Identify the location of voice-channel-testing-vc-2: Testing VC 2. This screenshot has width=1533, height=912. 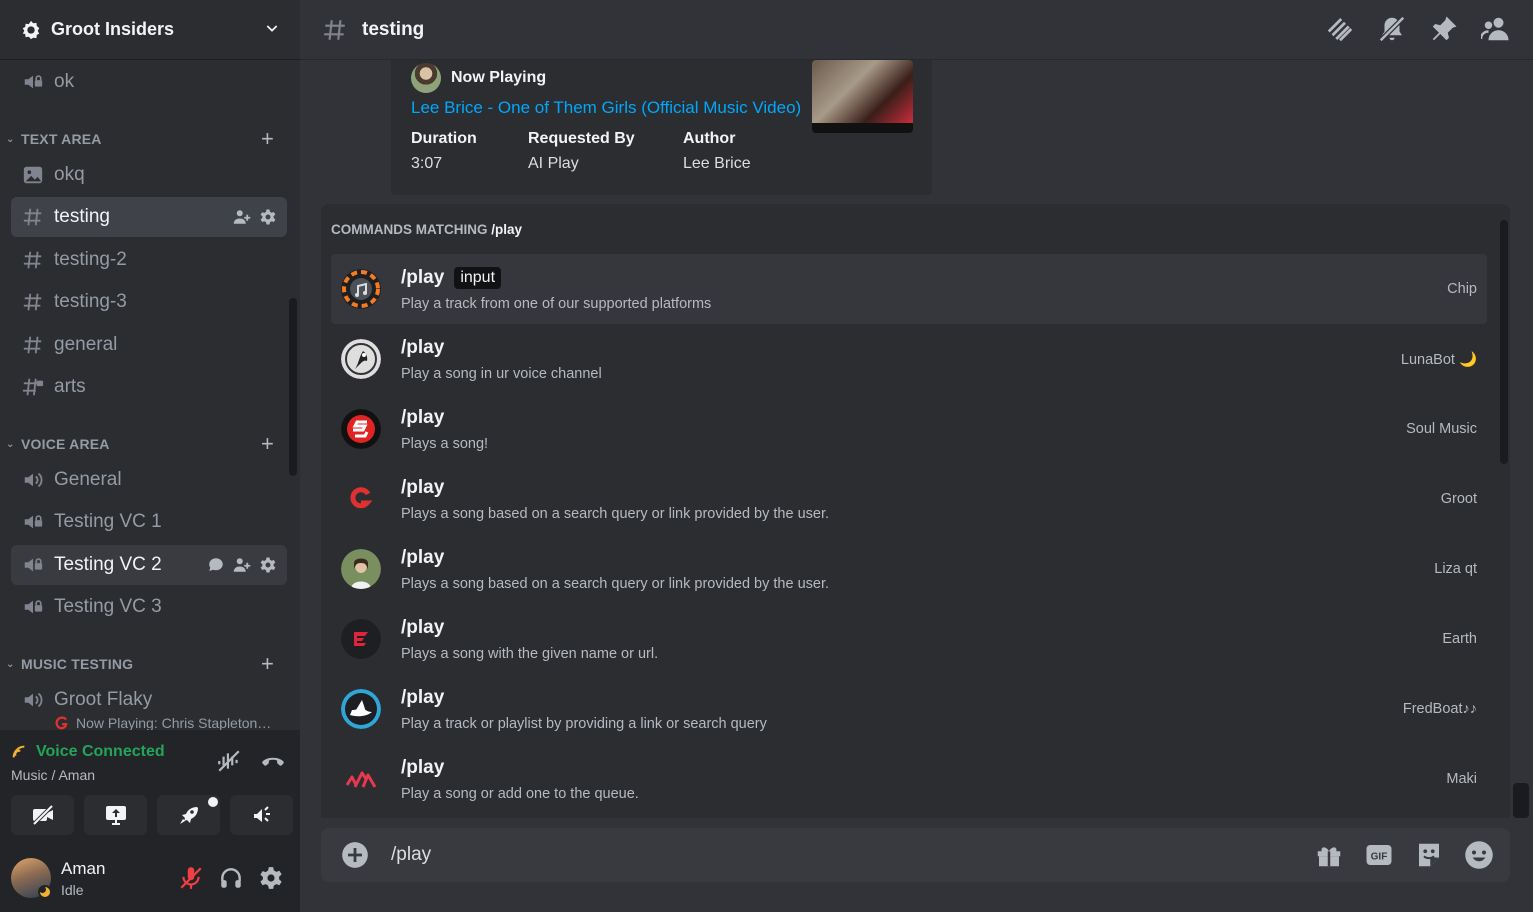
(149, 565).